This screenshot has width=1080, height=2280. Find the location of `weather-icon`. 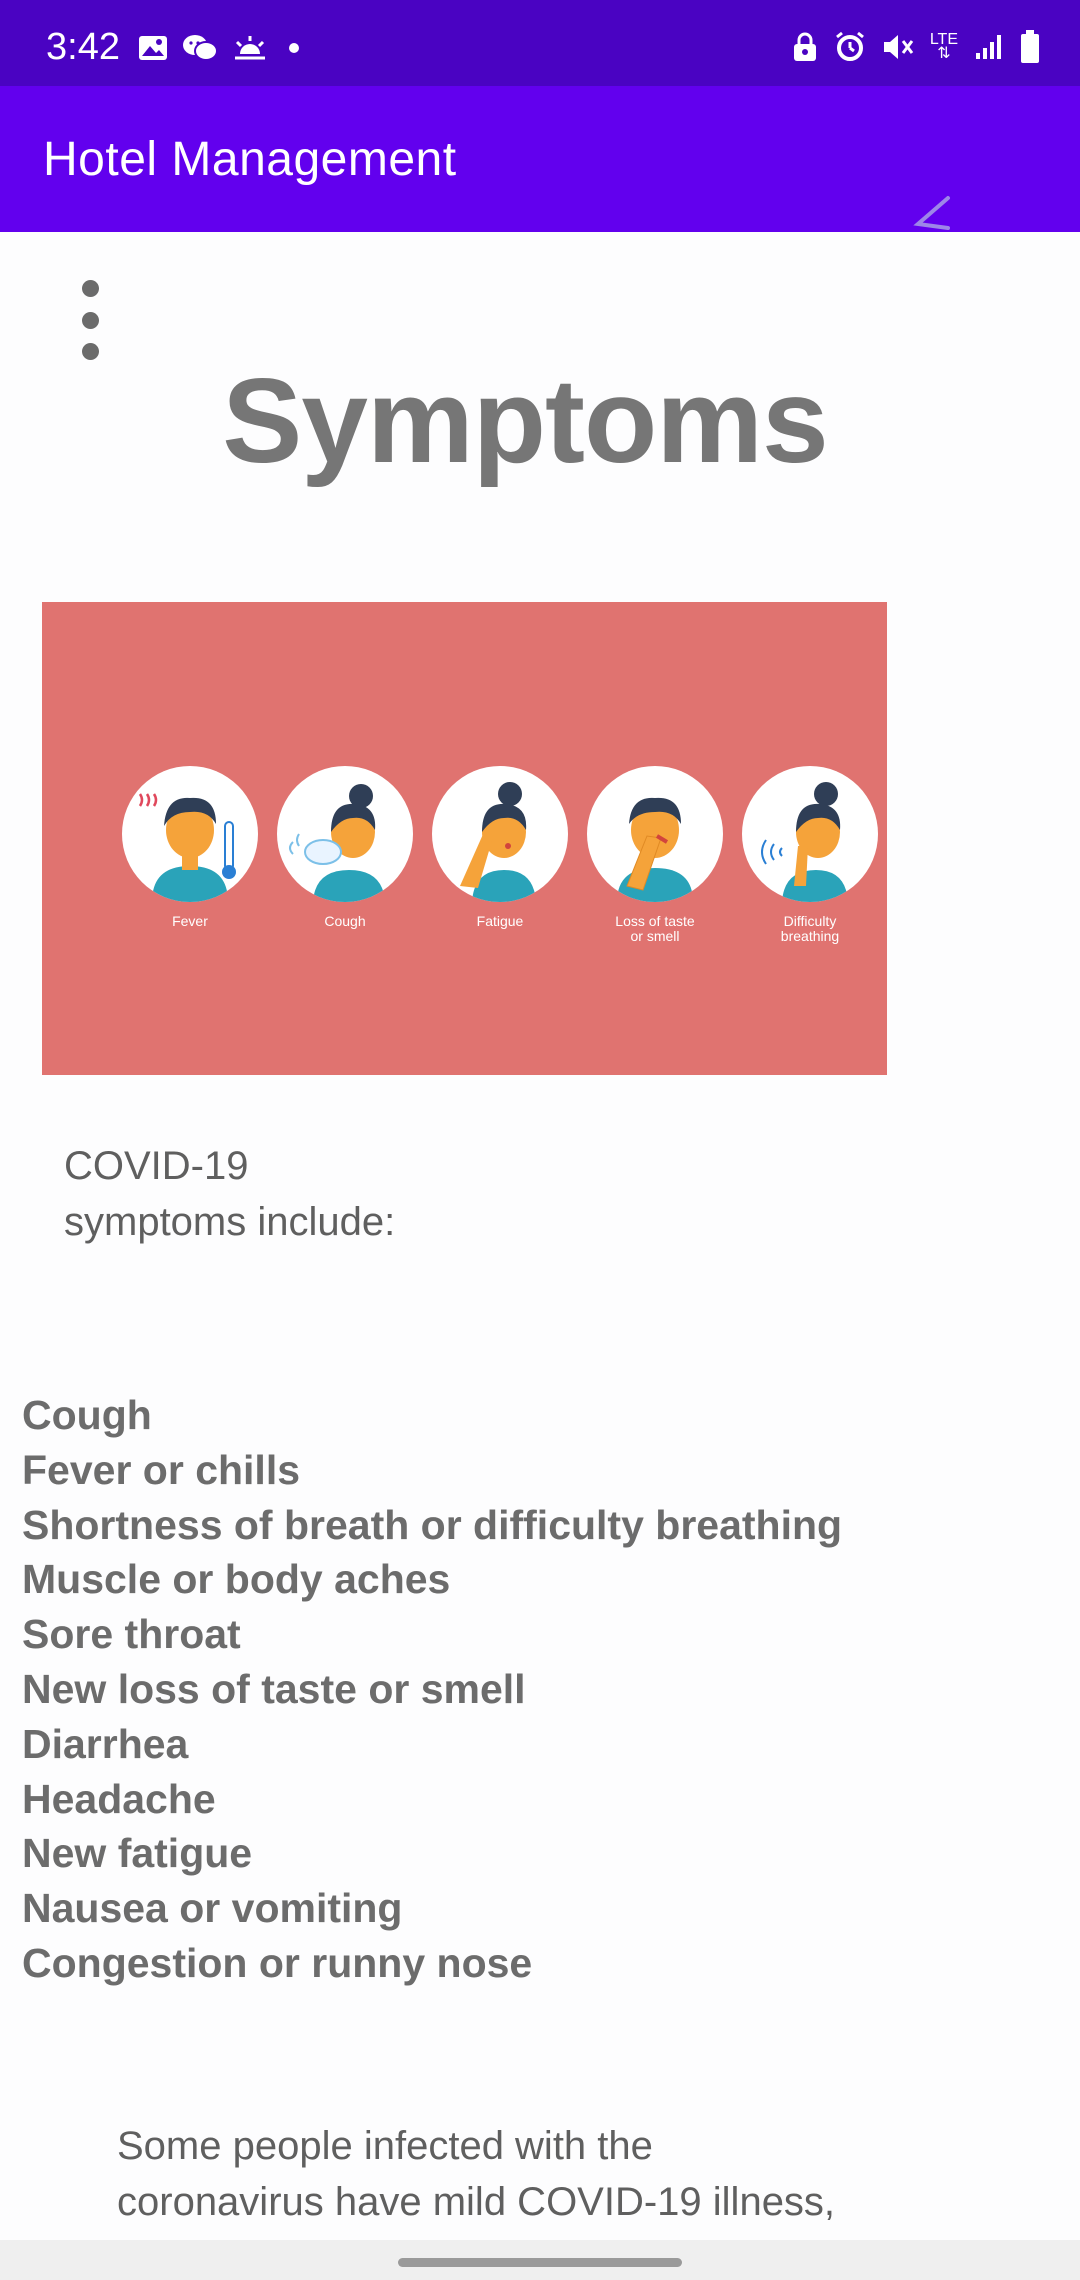

weather-icon is located at coordinates (250, 48).